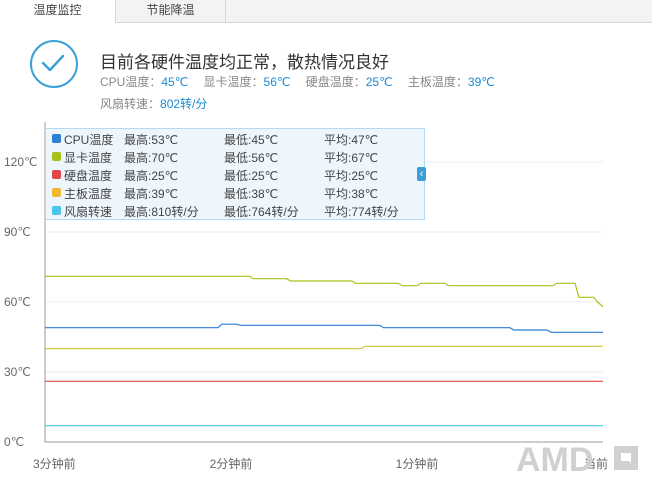 The height and width of the screenshot is (483, 652). Describe the element at coordinates (151, 140) in the screenshot. I see `legend-max: 最高:53℃` at that location.